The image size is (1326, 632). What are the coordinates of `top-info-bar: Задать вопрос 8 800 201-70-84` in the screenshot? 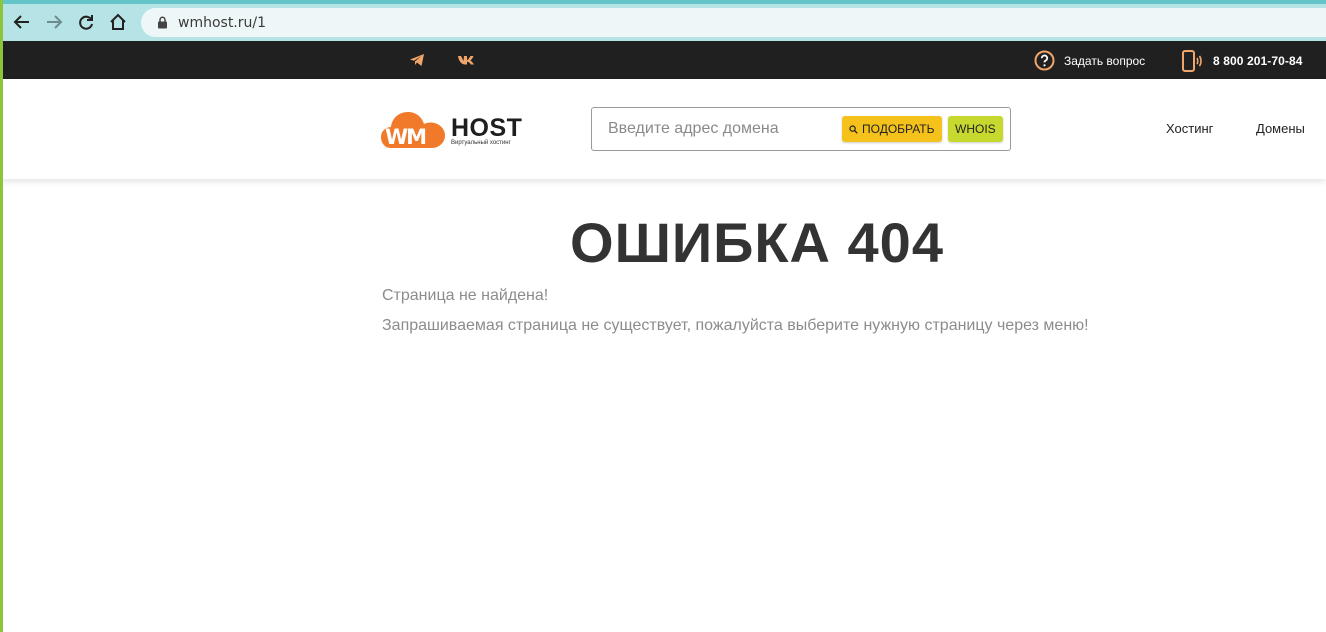 It's located at (663, 60).